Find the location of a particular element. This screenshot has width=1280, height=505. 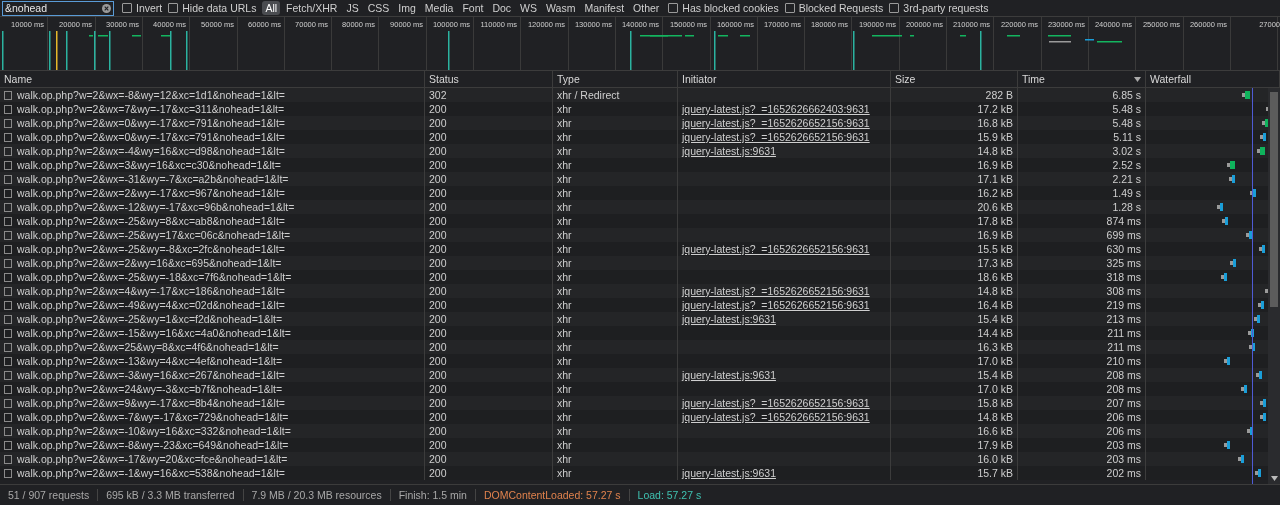

search-field: &nohead is located at coordinates (58, 8).